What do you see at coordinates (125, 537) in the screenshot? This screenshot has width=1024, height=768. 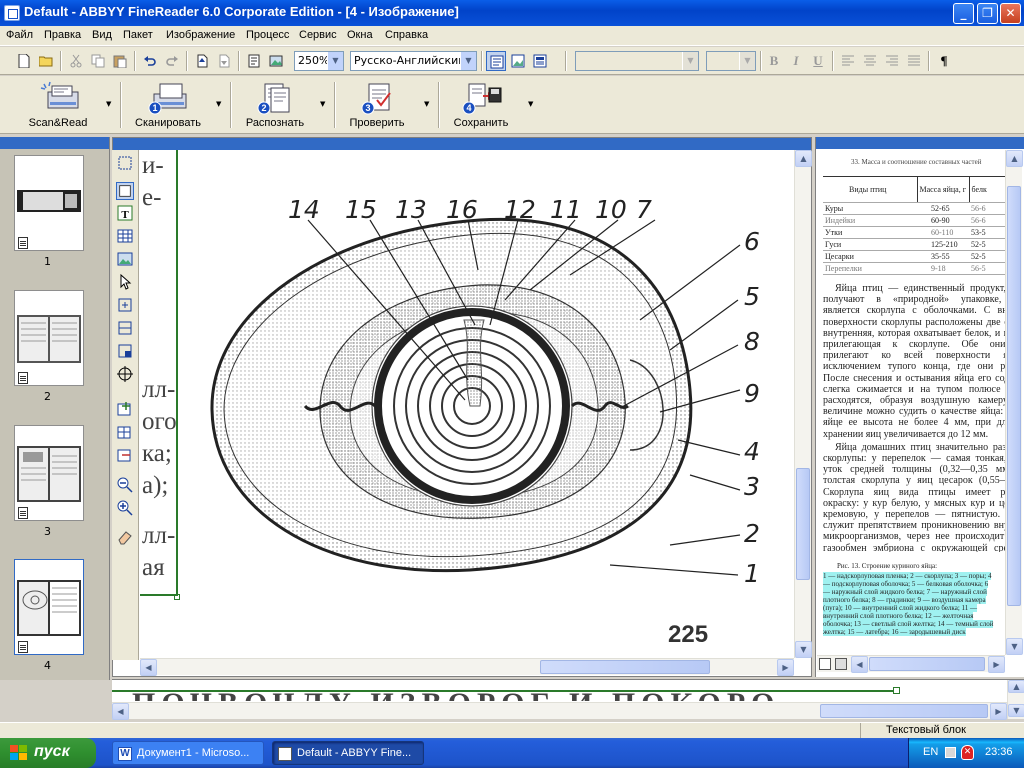 I see `eraser-icon` at bounding box center [125, 537].